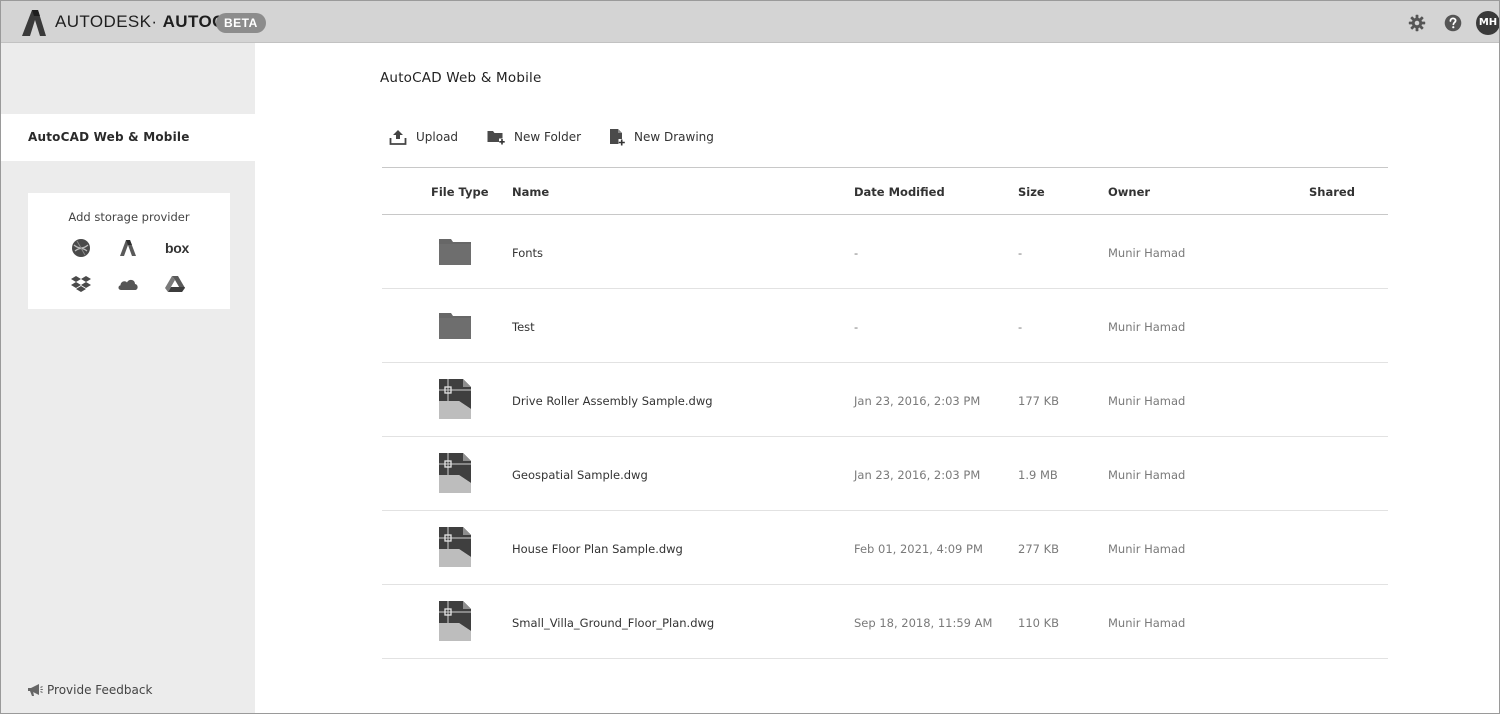 The image size is (1500, 714). What do you see at coordinates (1487, 23) in the screenshot?
I see `user-avatar: MH` at bounding box center [1487, 23].